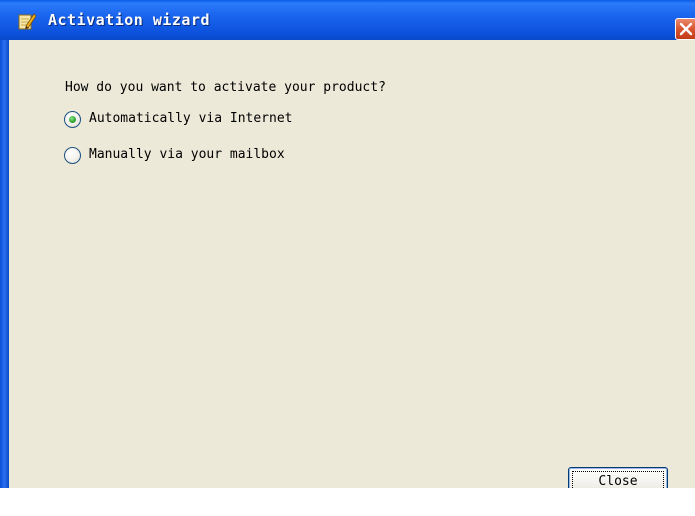 The image size is (695, 516). What do you see at coordinates (4, 278) in the screenshot?
I see `window-left-border` at bounding box center [4, 278].